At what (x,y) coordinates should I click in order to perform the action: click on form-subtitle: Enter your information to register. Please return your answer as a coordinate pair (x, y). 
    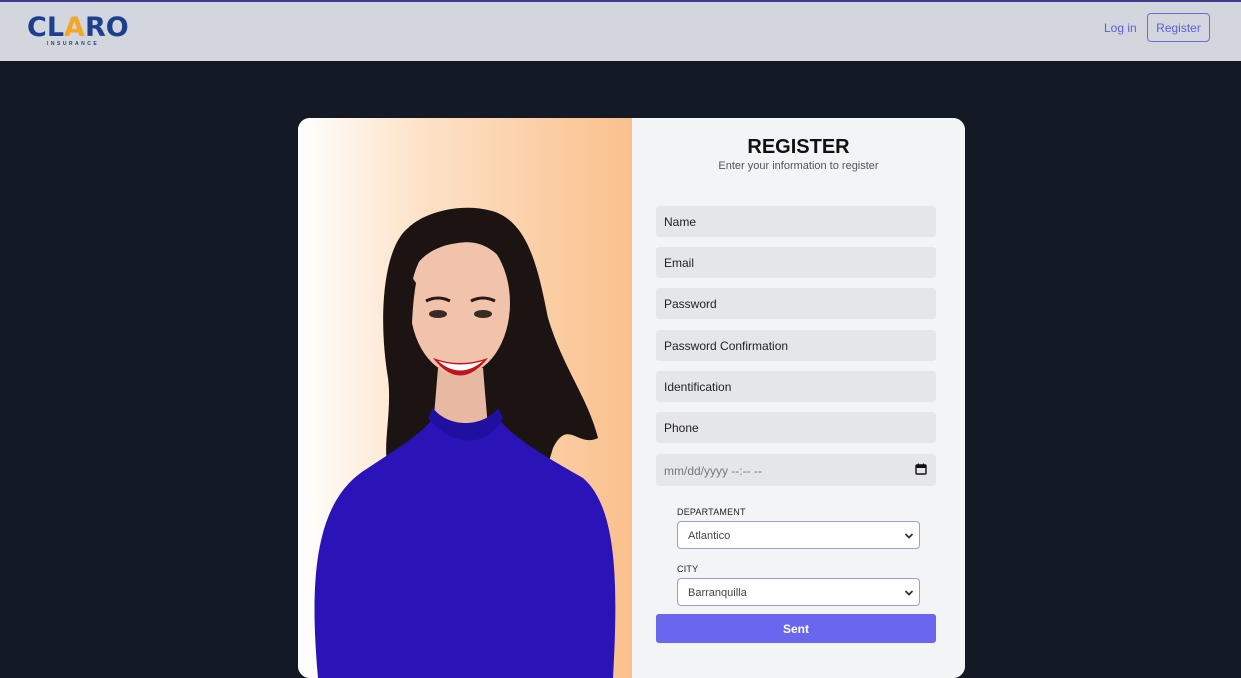
    Looking at the image, I should click on (798, 166).